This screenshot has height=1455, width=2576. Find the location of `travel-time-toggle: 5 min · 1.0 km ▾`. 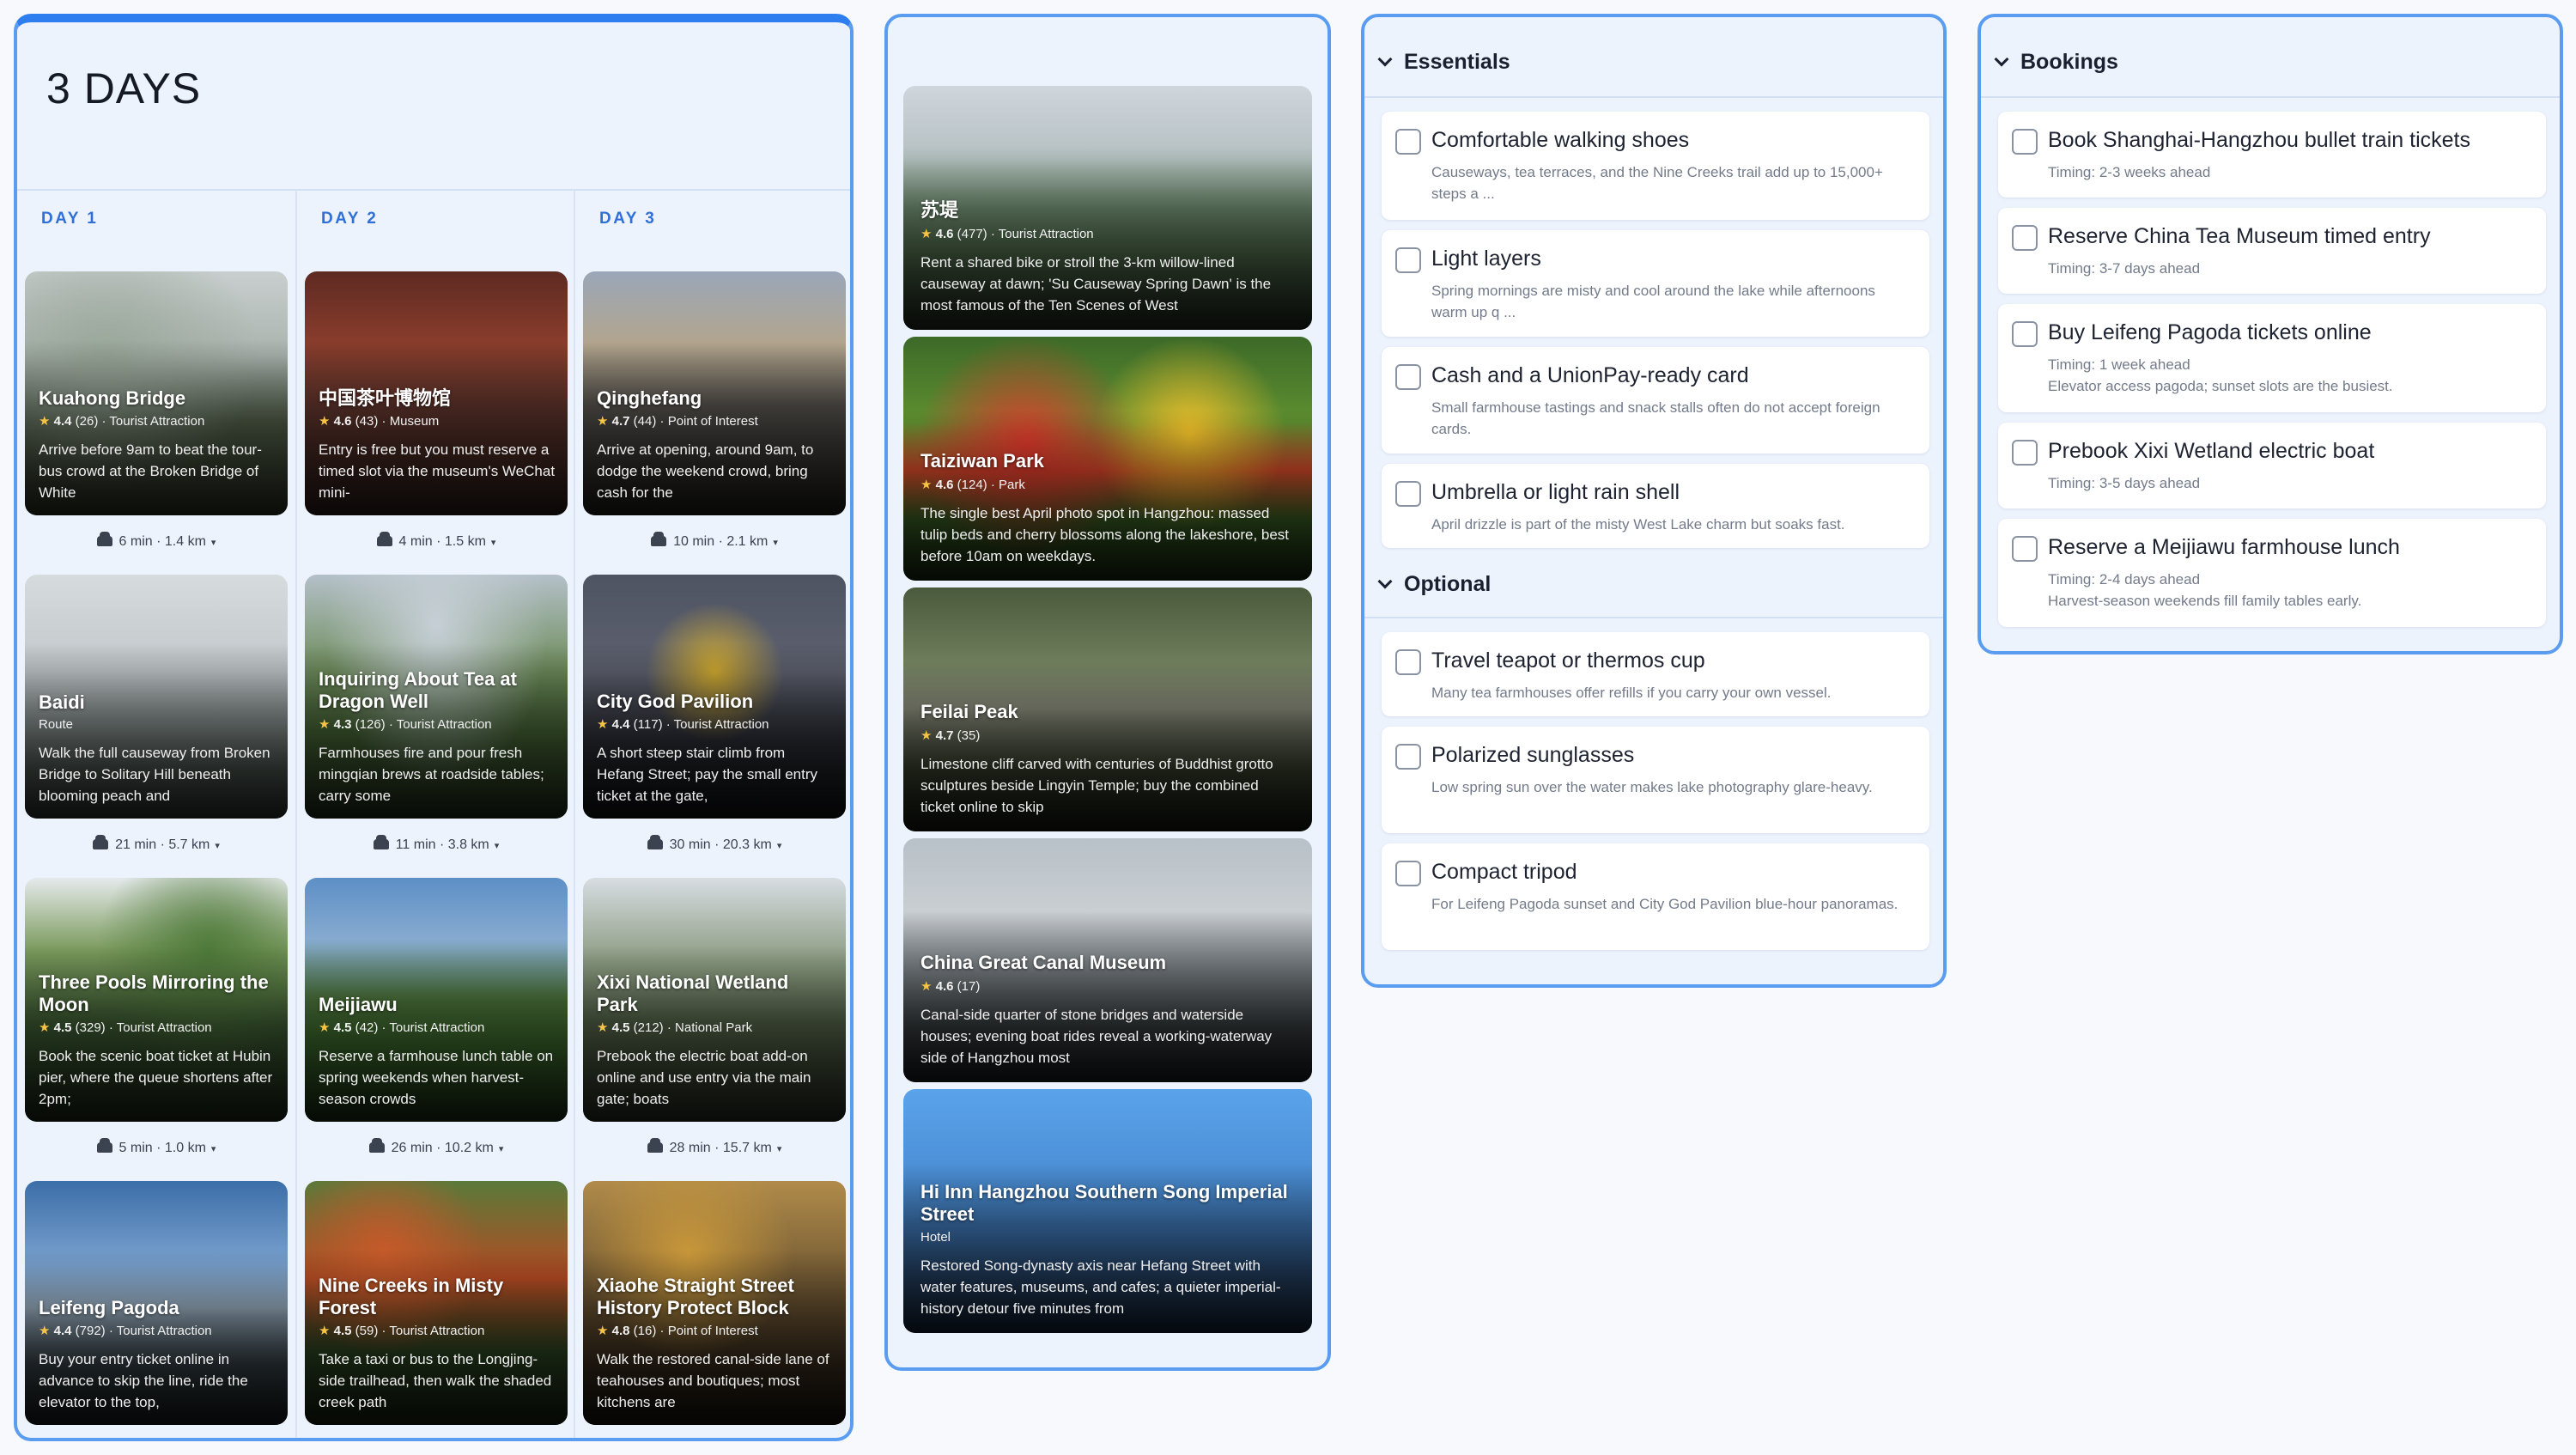

travel-time-toggle: 5 min · 1.0 km ▾ is located at coordinates (156, 1147).